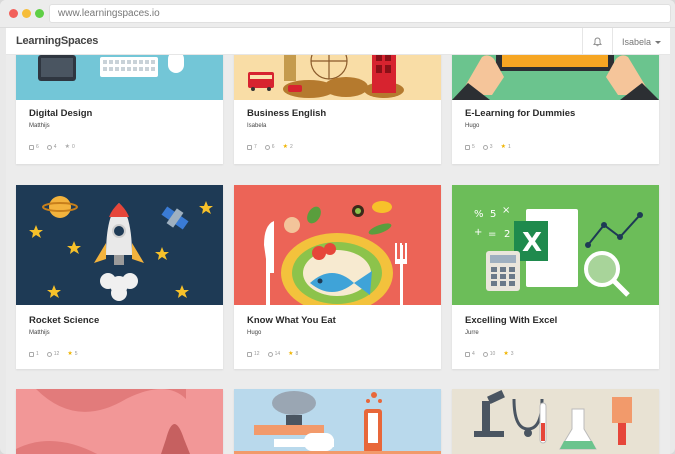 Image resolution: width=675 pixels, height=454 pixels. I want to click on address-bar: www.learningspaces.io, so click(360, 13).